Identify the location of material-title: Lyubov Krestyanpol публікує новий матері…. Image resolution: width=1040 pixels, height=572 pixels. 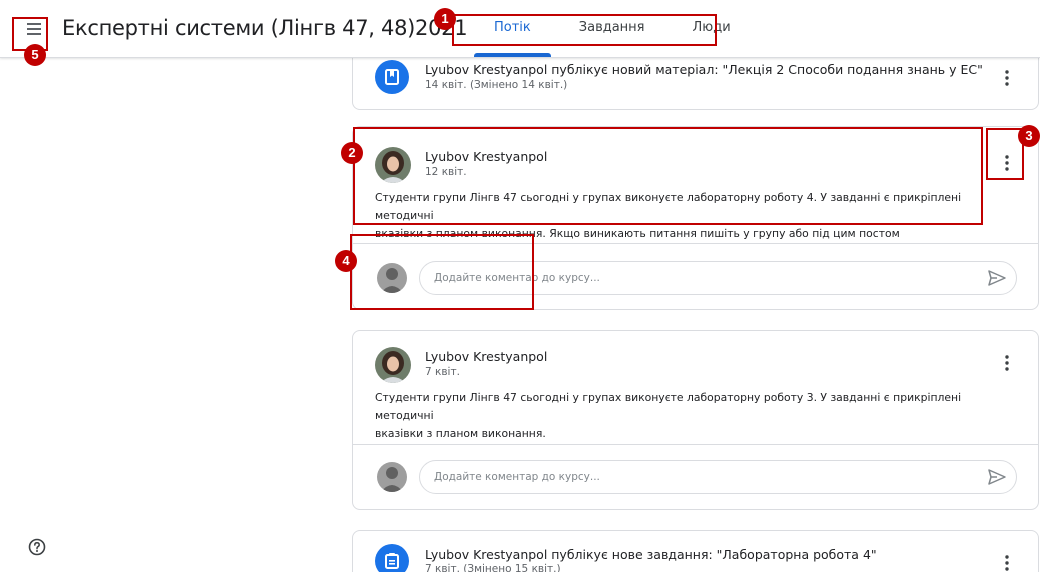
(704, 69).